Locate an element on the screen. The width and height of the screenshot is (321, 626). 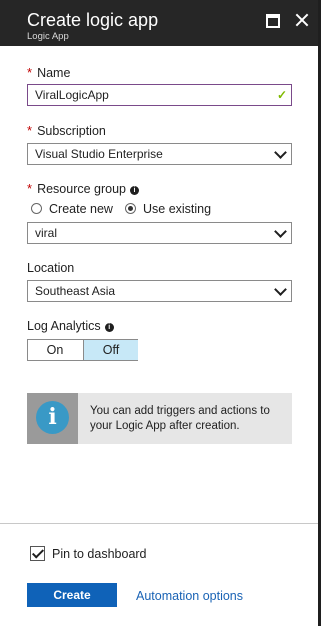
location-dropdown: Southeast Asia is located at coordinates (159, 291).